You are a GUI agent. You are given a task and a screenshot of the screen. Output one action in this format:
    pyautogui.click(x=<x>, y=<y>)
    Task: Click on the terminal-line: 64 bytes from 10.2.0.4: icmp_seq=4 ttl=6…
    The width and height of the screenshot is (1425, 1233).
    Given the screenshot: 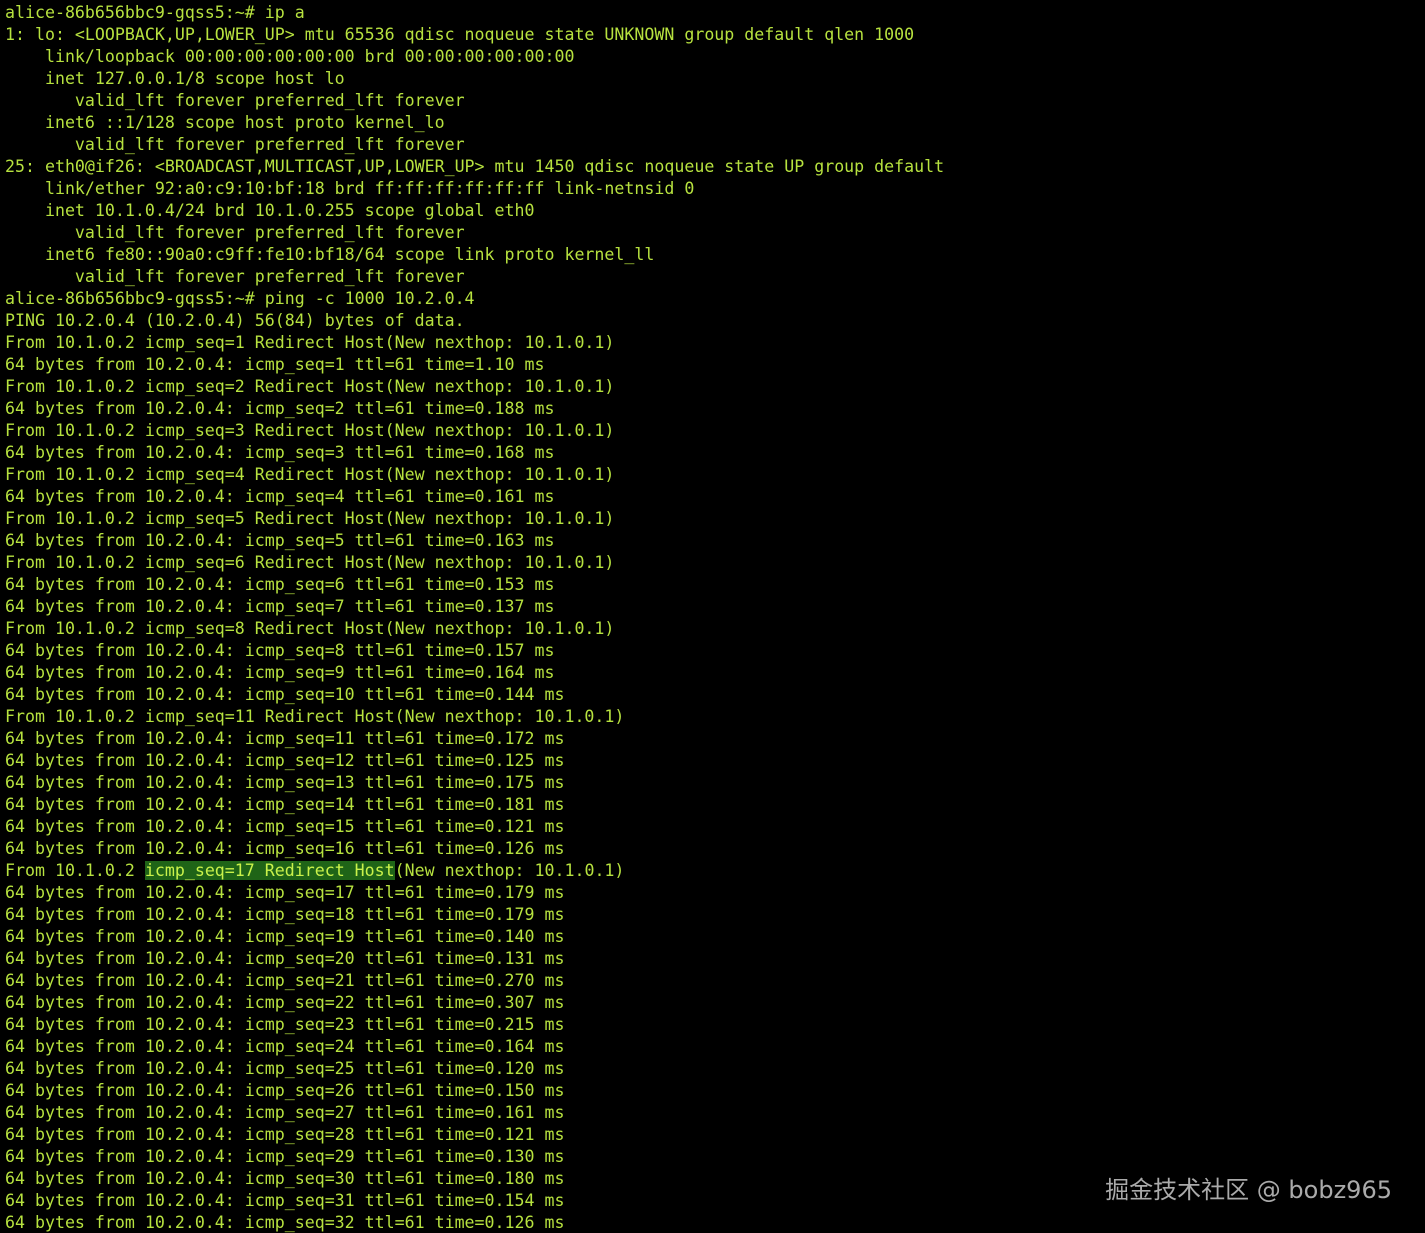 What is the action you would take?
    pyautogui.click(x=280, y=496)
    